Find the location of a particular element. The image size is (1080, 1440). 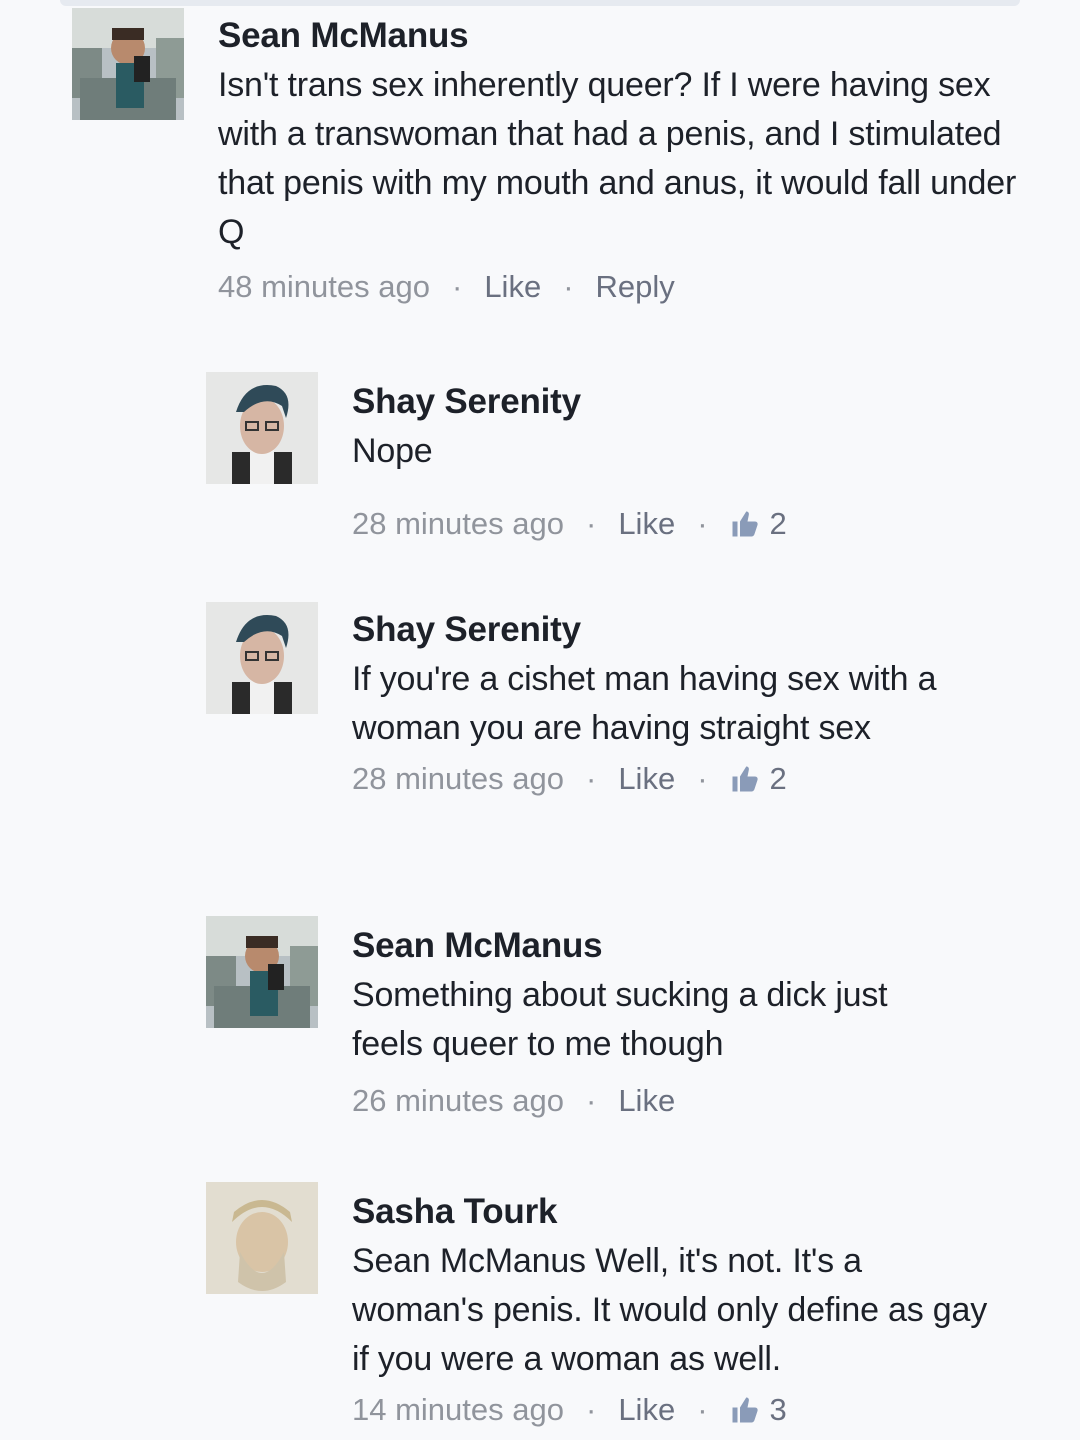

sasha-avatar is located at coordinates (262, 1238).